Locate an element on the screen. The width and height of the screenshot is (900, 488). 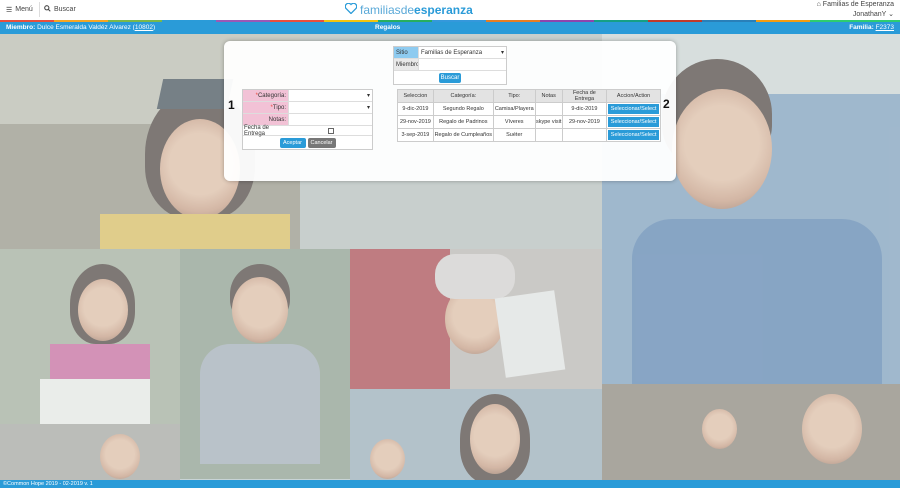
delivery-date-label: Fecha de Entrega is located at coordinates (266, 131).